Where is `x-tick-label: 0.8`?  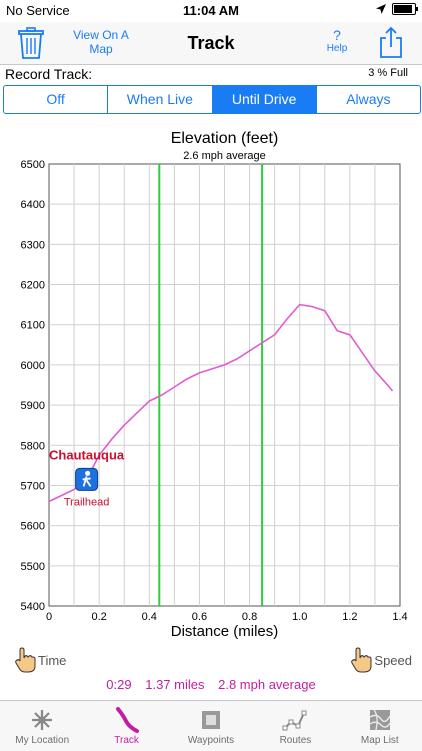 x-tick-label: 0.8 is located at coordinates (249, 617).